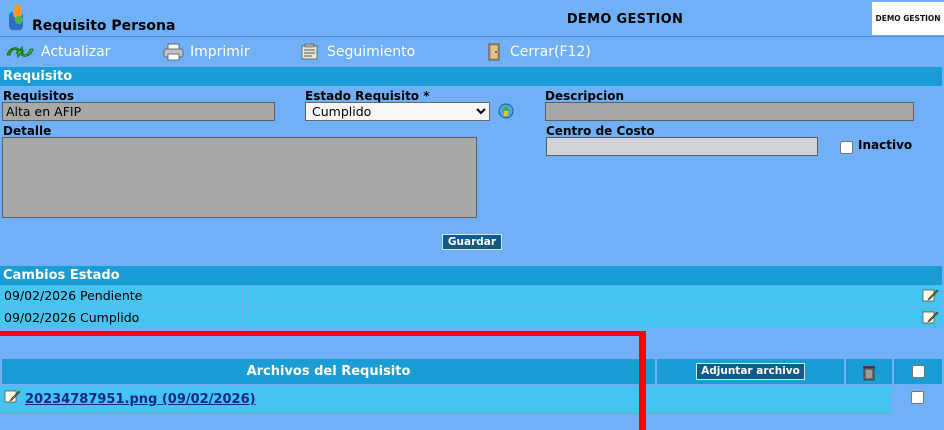 This screenshot has width=944, height=430. I want to click on section-requisito: Requisito, so click(471, 76).